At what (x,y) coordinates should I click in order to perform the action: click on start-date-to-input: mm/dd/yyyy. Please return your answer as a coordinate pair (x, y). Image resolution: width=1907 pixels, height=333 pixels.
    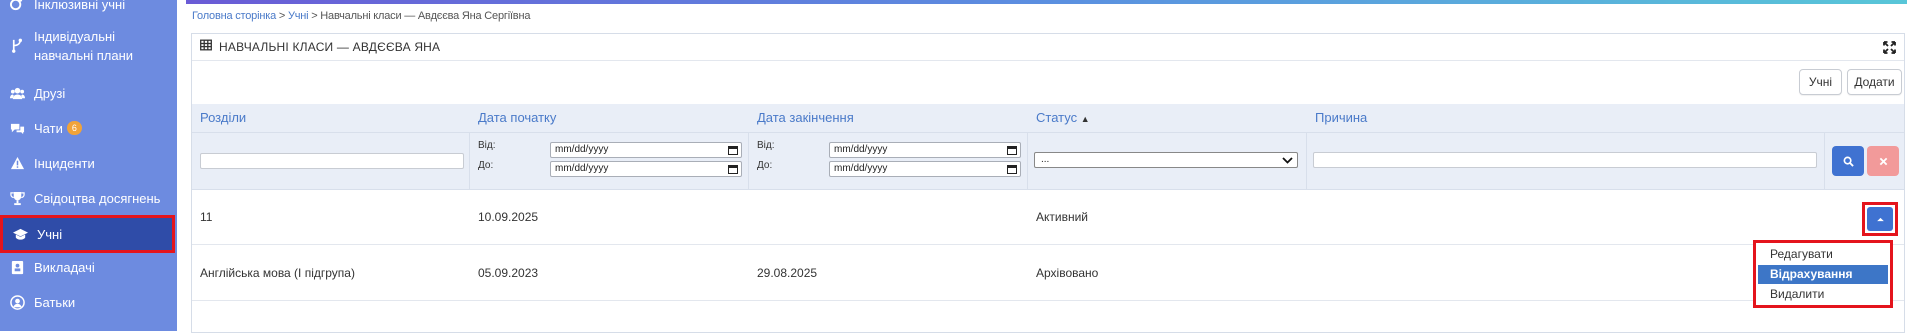
    Looking at the image, I should click on (646, 169).